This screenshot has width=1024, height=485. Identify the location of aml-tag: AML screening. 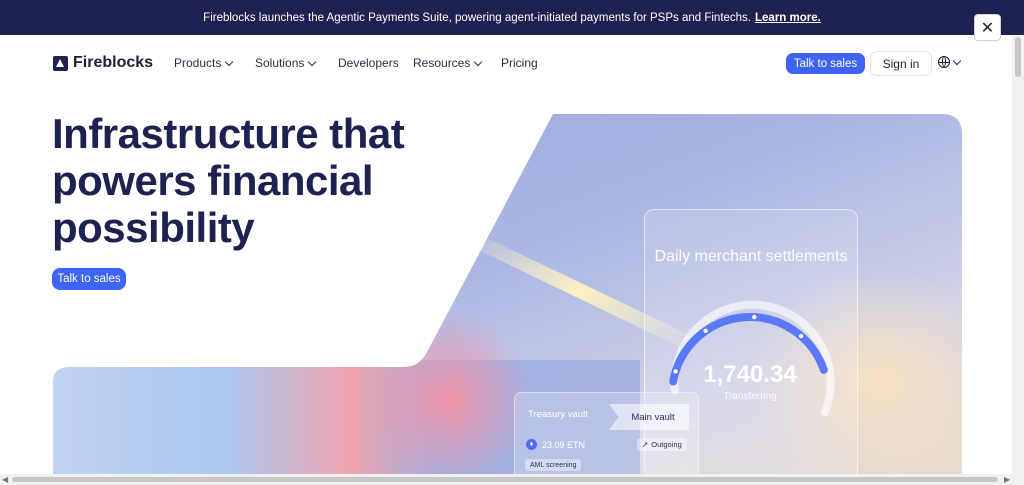
(553, 465).